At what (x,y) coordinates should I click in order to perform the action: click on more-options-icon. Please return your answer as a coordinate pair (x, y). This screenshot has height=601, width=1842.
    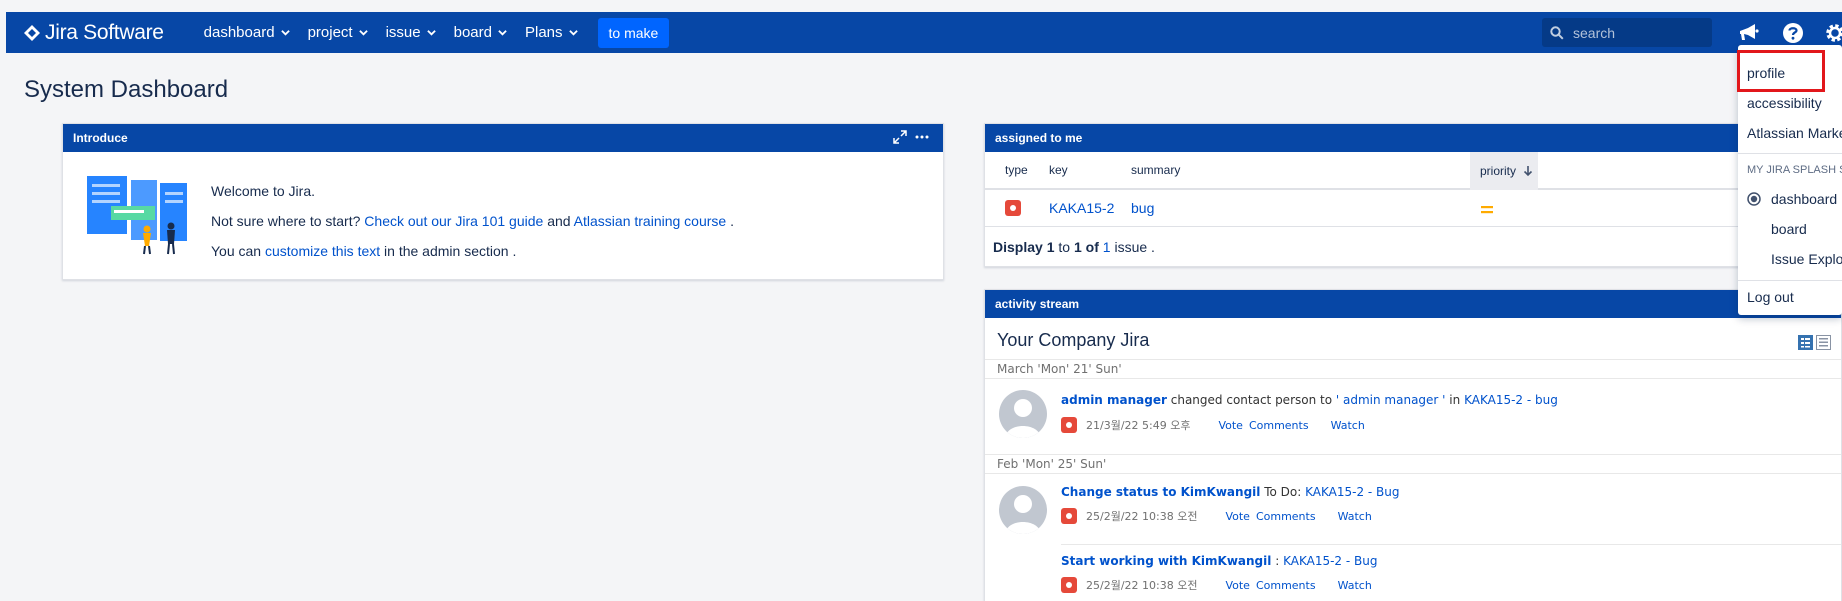
    Looking at the image, I should click on (922, 137).